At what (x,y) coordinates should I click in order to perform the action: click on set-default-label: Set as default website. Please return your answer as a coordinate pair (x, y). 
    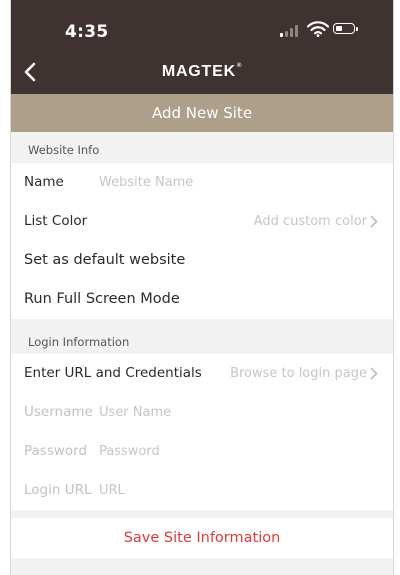
    Looking at the image, I should click on (105, 260).